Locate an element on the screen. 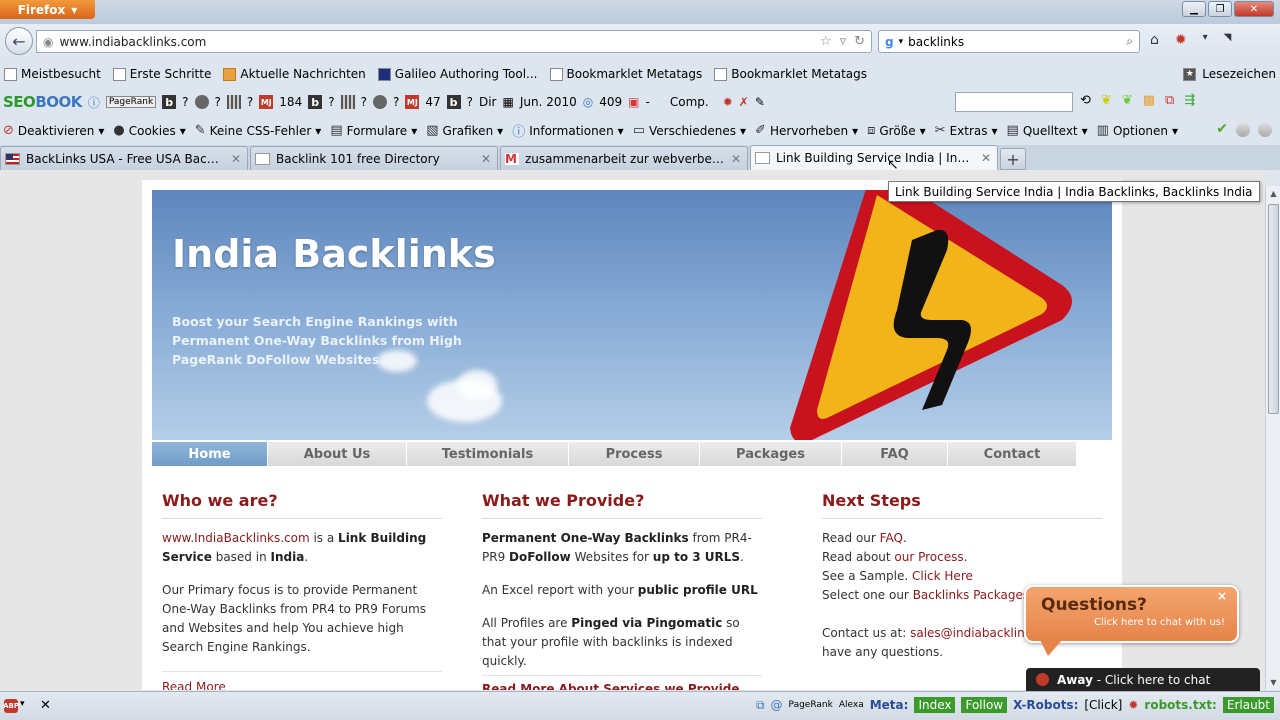 The width and height of the screenshot is (1280, 720). addon-icon: ✹ is located at coordinates (1181, 40).